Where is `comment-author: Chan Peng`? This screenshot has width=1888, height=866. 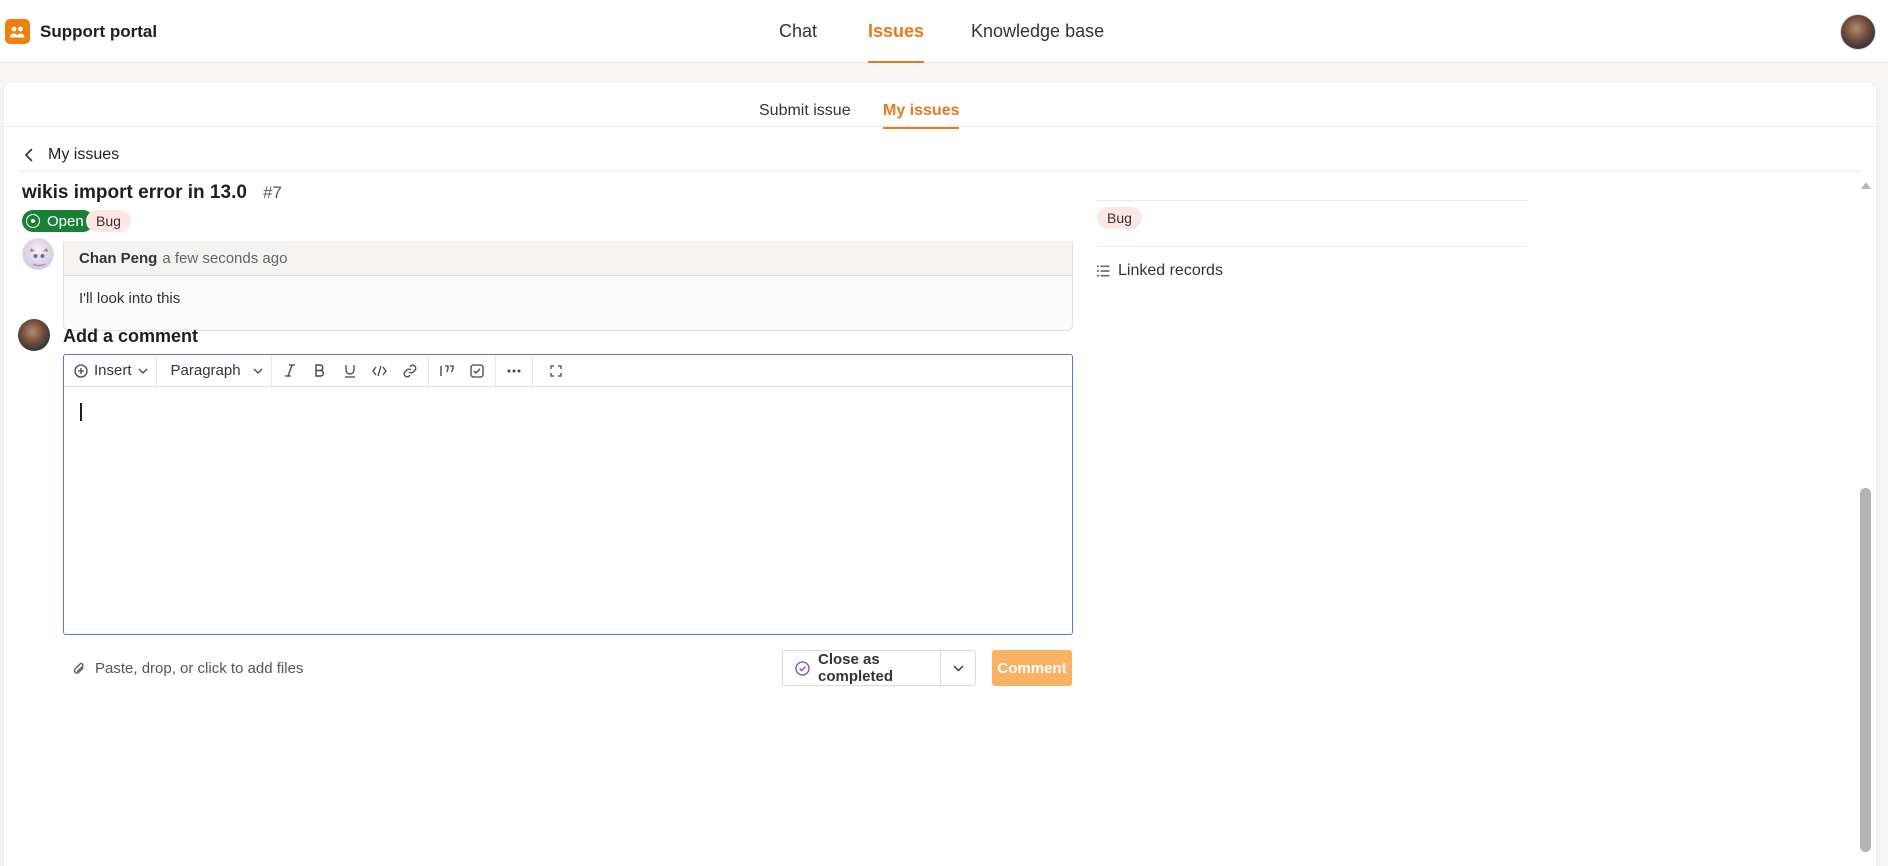
comment-author: Chan Peng is located at coordinates (118, 258).